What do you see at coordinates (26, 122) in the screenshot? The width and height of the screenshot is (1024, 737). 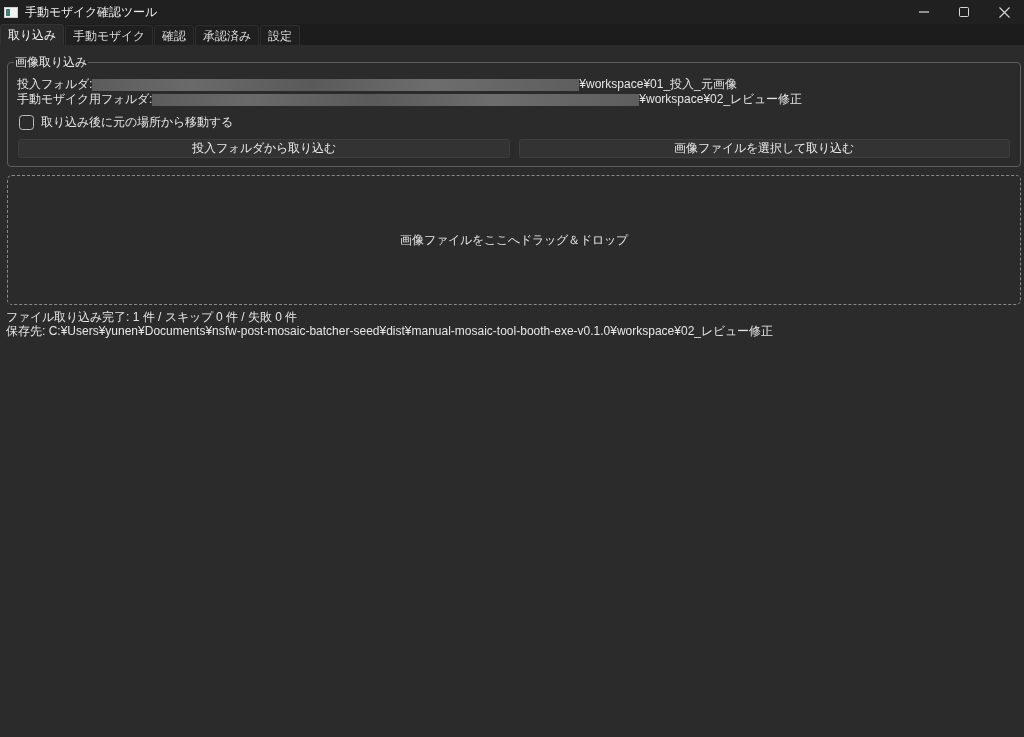 I see `checkbox` at bounding box center [26, 122].